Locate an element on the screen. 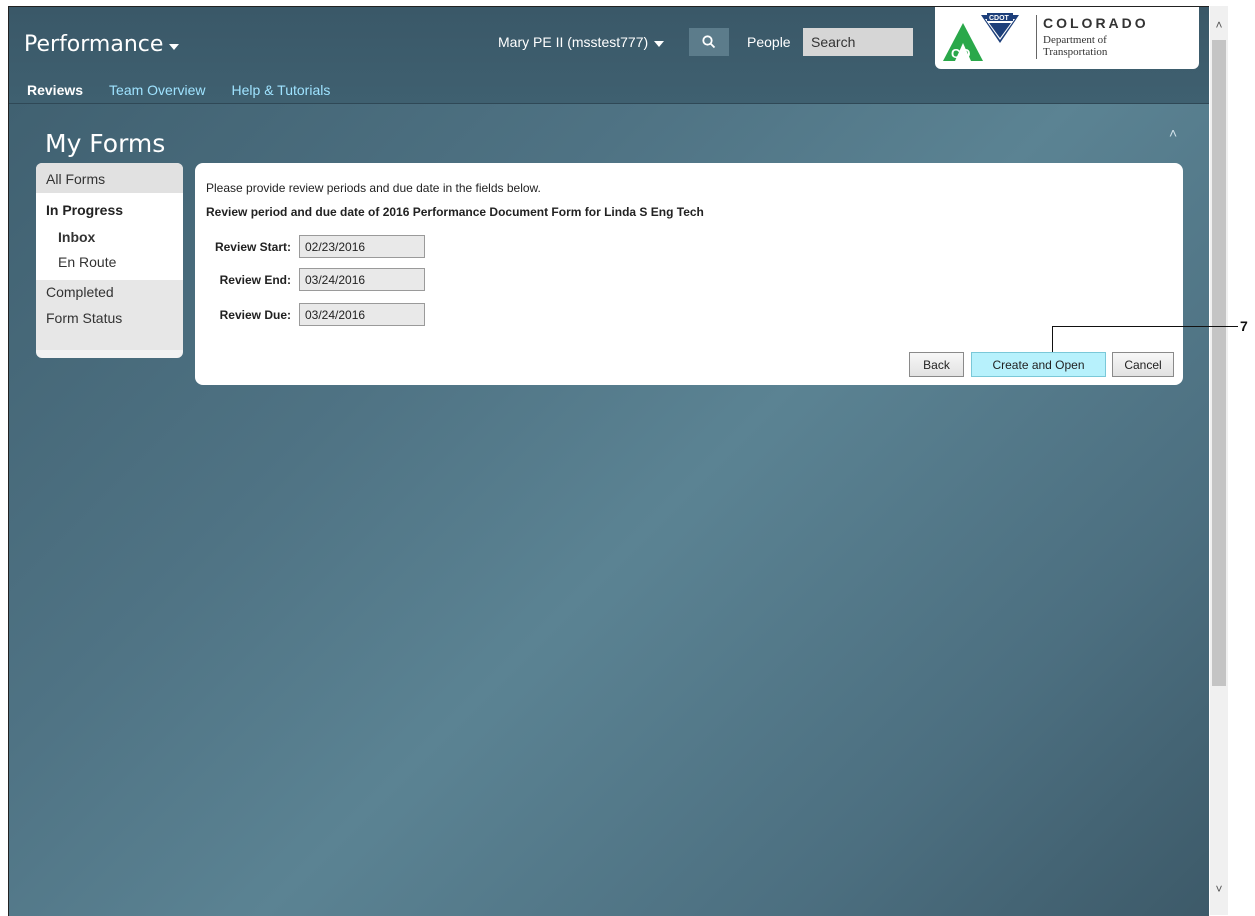  user-menu: Mary PE II (msstest777) is located at coordinates (581, 42).